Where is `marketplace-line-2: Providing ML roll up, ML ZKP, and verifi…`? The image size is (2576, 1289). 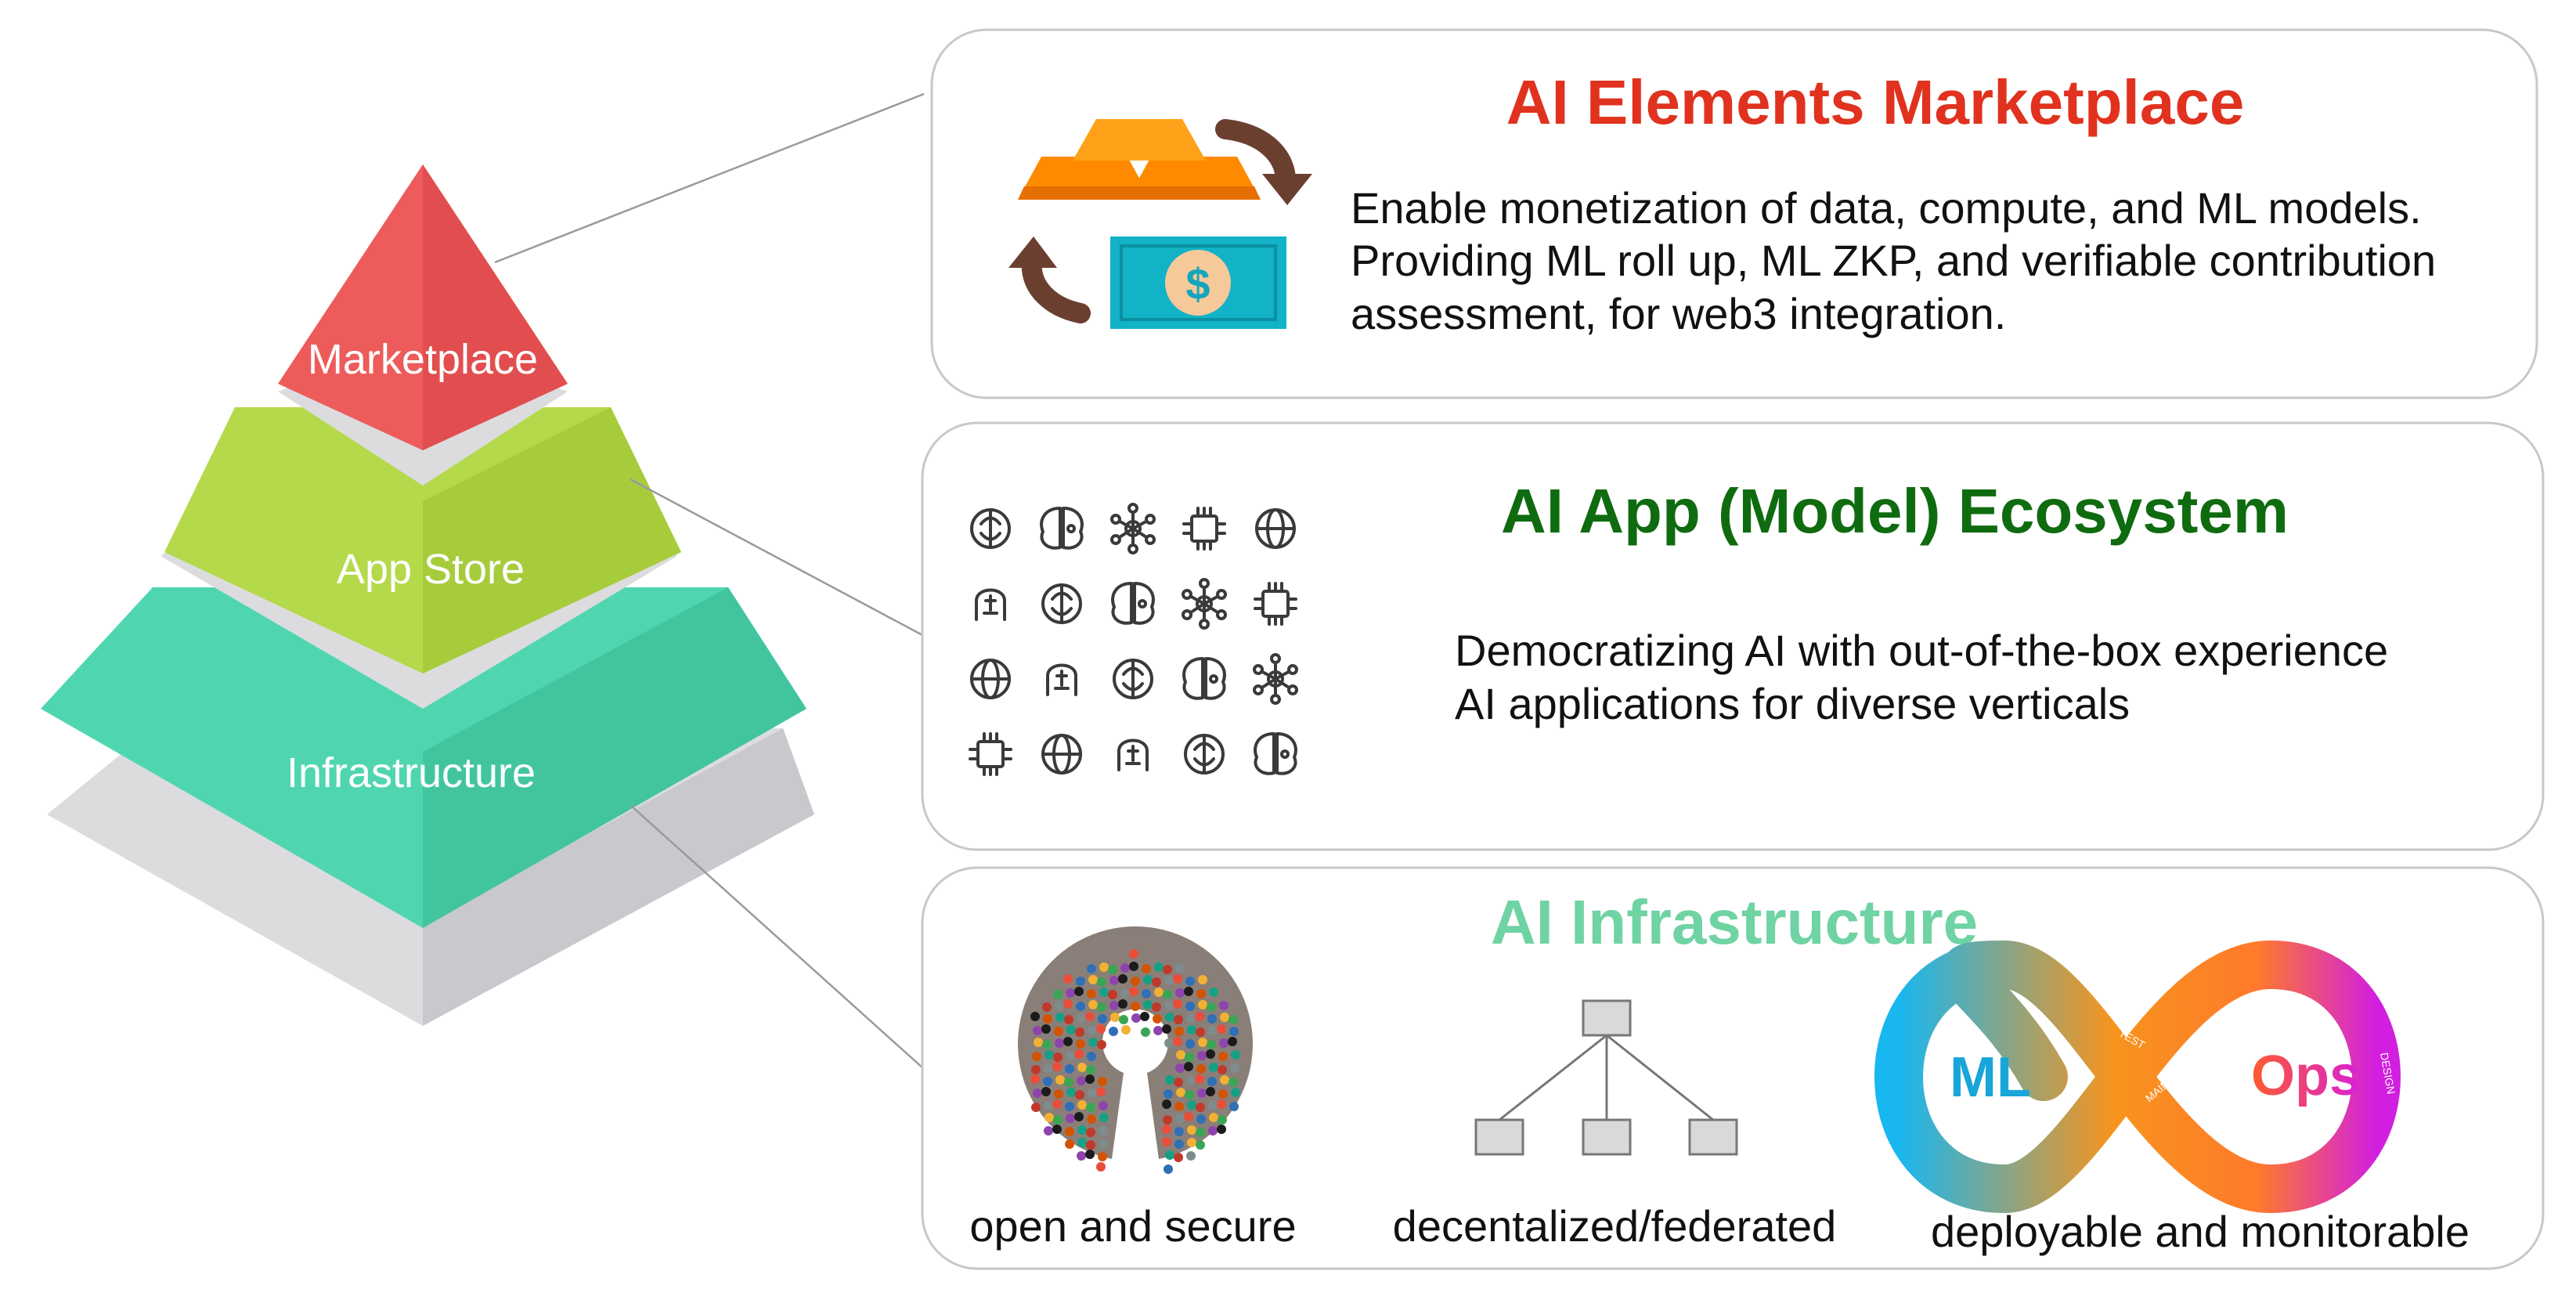 marketplace-line-2: Providing ML roll up, ML ZKP, and verifi… is located at coordinates (1893, 260).